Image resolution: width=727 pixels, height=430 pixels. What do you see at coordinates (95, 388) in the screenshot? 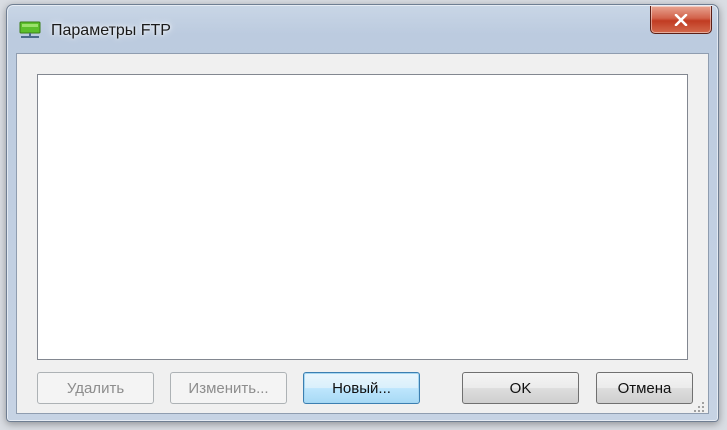
I see `delete-button: Удалить` at bounding box center [95, 388].